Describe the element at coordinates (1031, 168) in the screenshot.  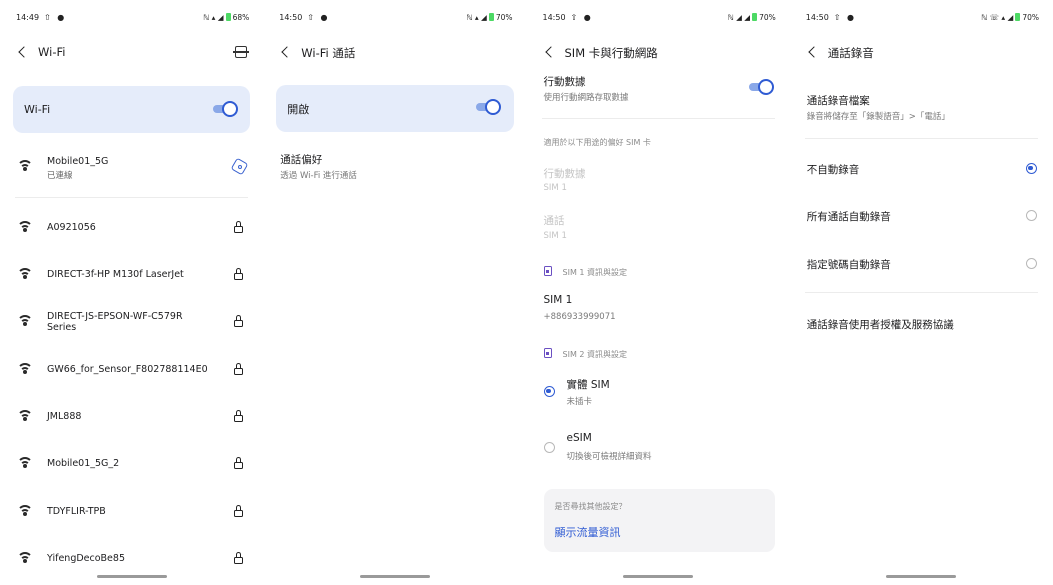
I see `no-auto-record-radio` at that location.